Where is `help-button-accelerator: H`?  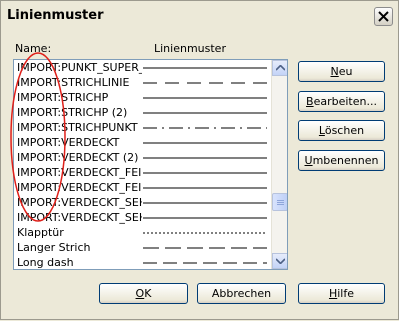 help-button-accelerator: H is located at coordinates (333, 293).